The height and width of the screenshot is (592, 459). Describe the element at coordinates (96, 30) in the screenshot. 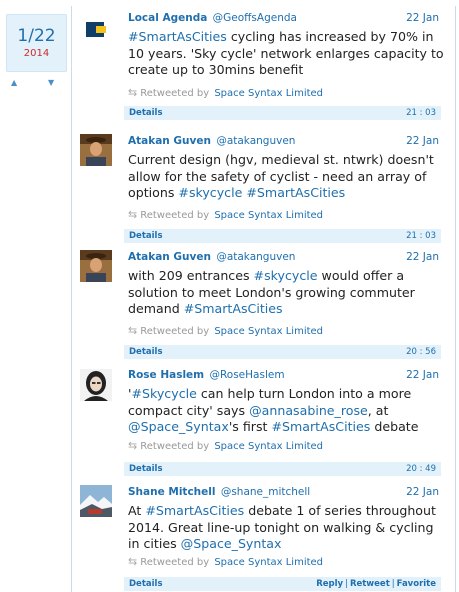

I see `local-agenda-logo-icon` at that location.